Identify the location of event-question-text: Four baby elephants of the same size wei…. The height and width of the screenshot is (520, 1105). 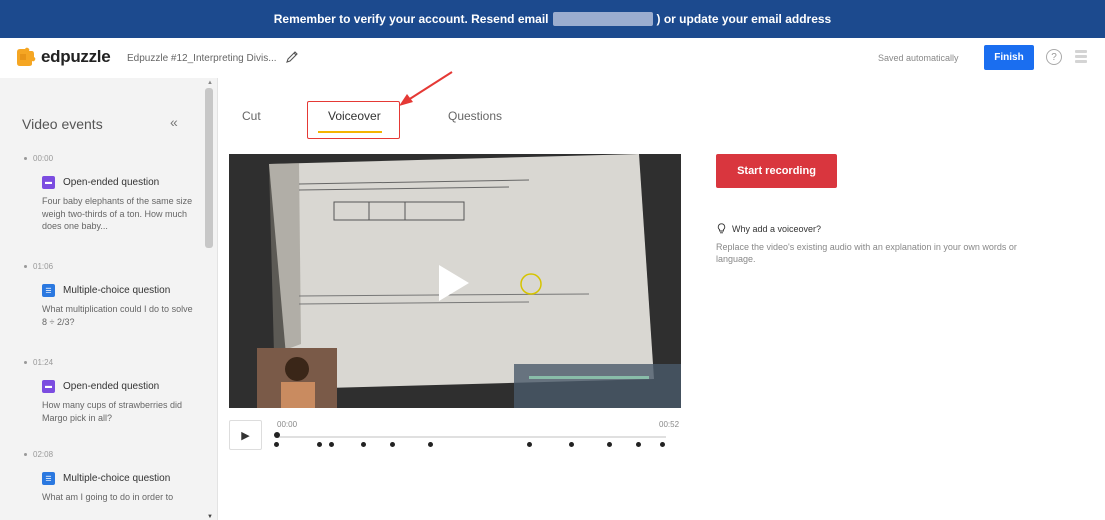
(117, 213).